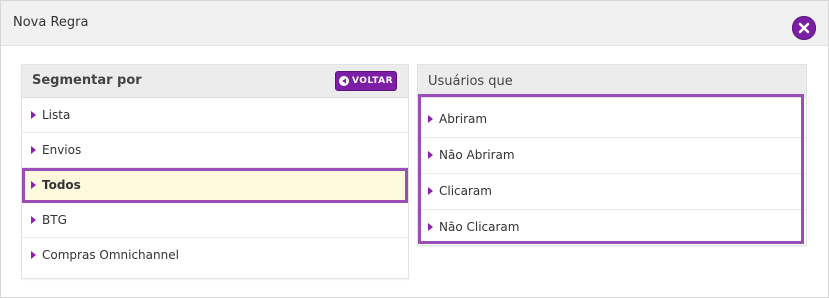 This screenshot has width=829, height=298. I want to click on condition-item-nao-abriram: Não Abriram, so click(612, 156).